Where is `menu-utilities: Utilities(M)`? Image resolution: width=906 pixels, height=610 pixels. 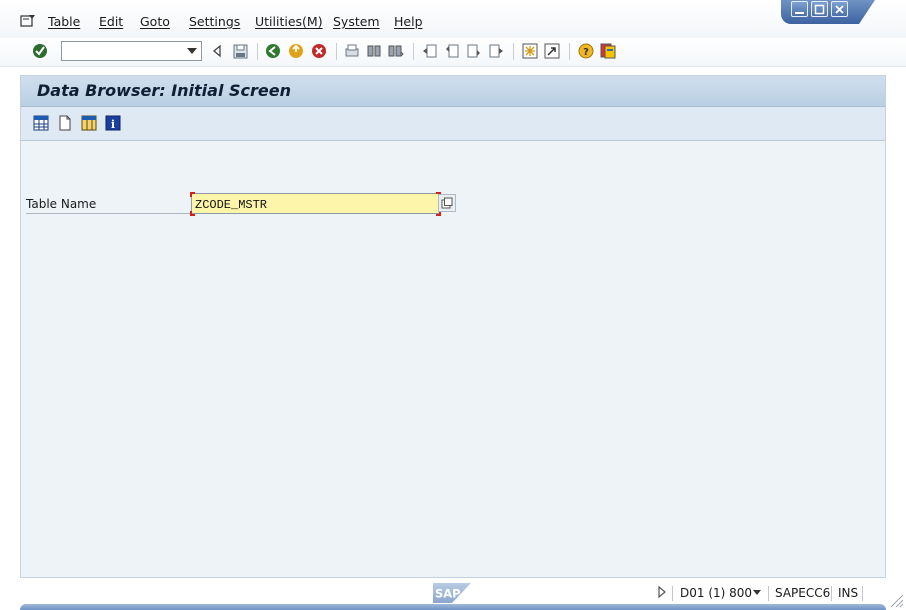 menu-utilities: Utilities(M) is located at coordinates (289, 21).